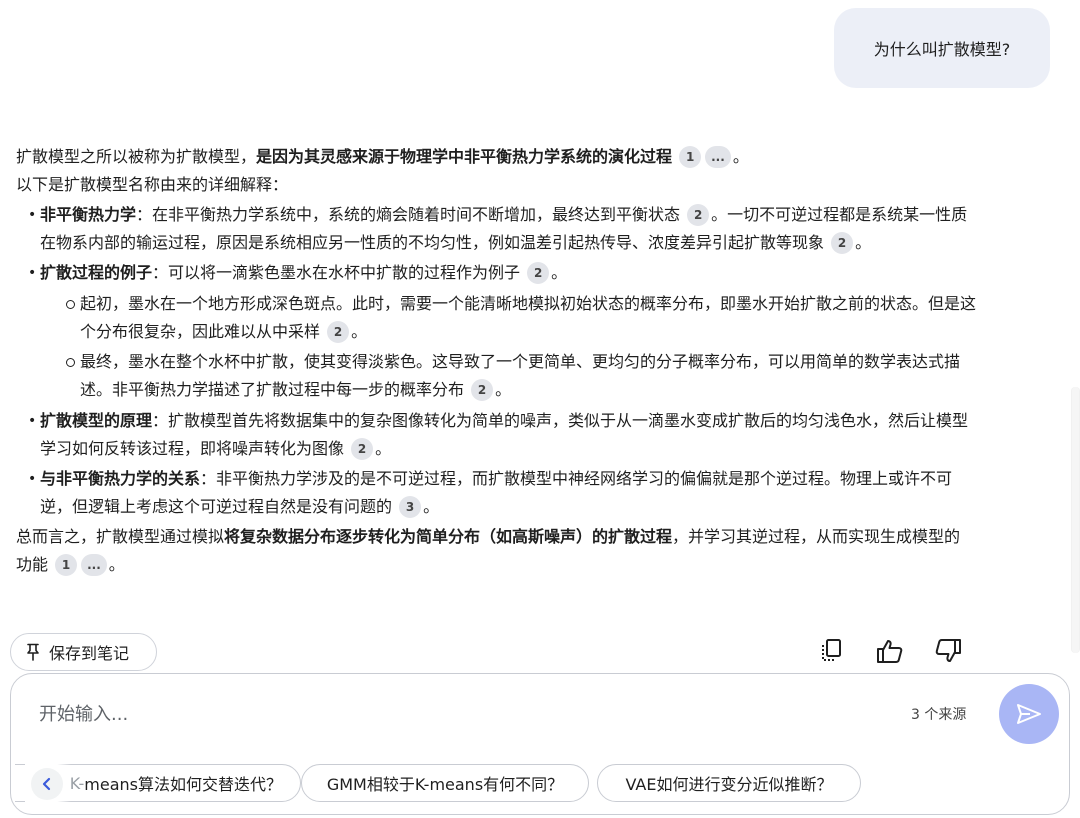 Image resolution: width=1080 pixels, height=818 pixels. Describe the element at coordinates (77, 783) in the screenshot. I see `suggestion-chip-faded-text: K-` at that location.